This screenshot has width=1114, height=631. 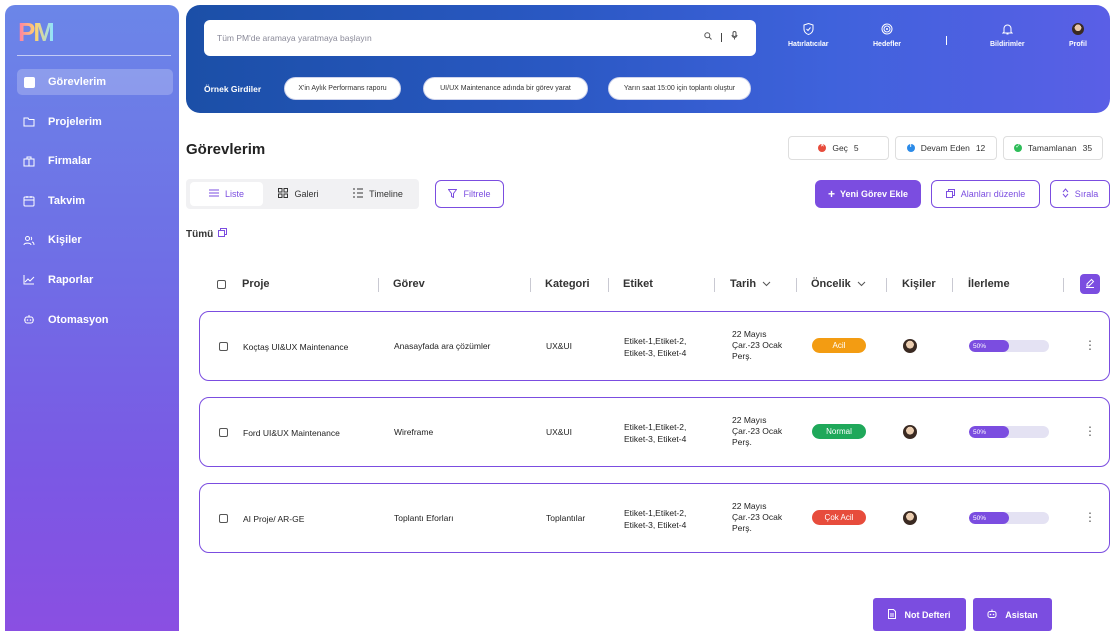 I want to click on app-logo: PM, so click(x=36, y=32).